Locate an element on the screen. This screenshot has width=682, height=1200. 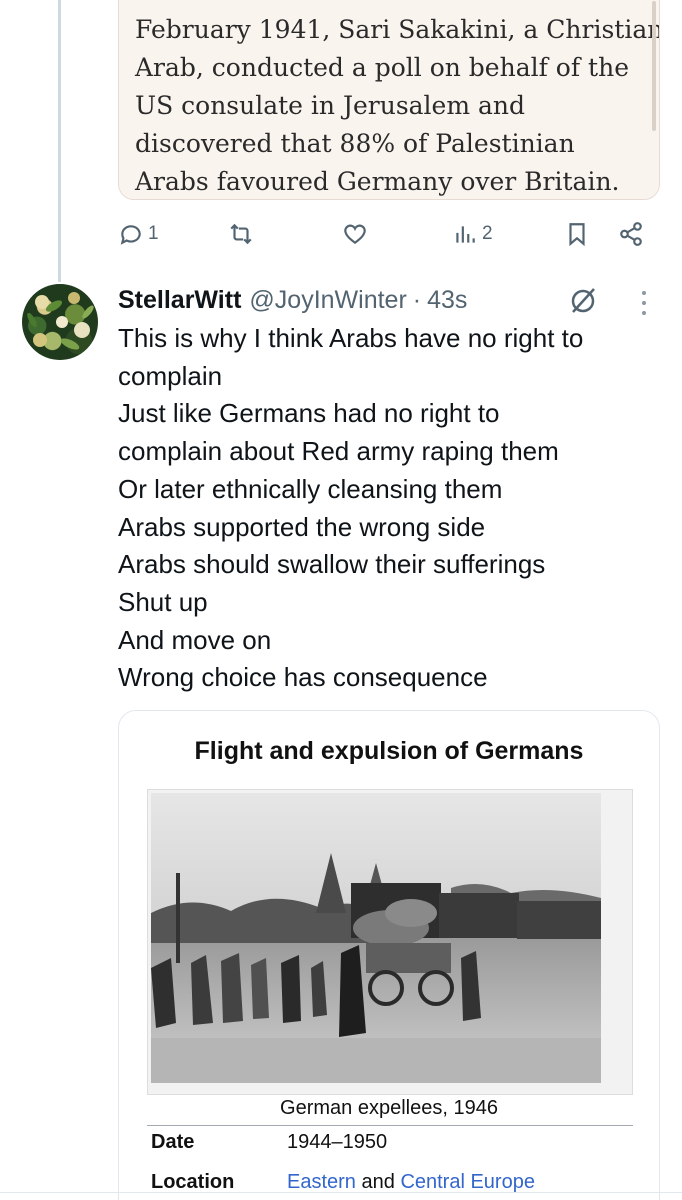
post-line: complain about Red army raping them is located at coordinates (338, 451).